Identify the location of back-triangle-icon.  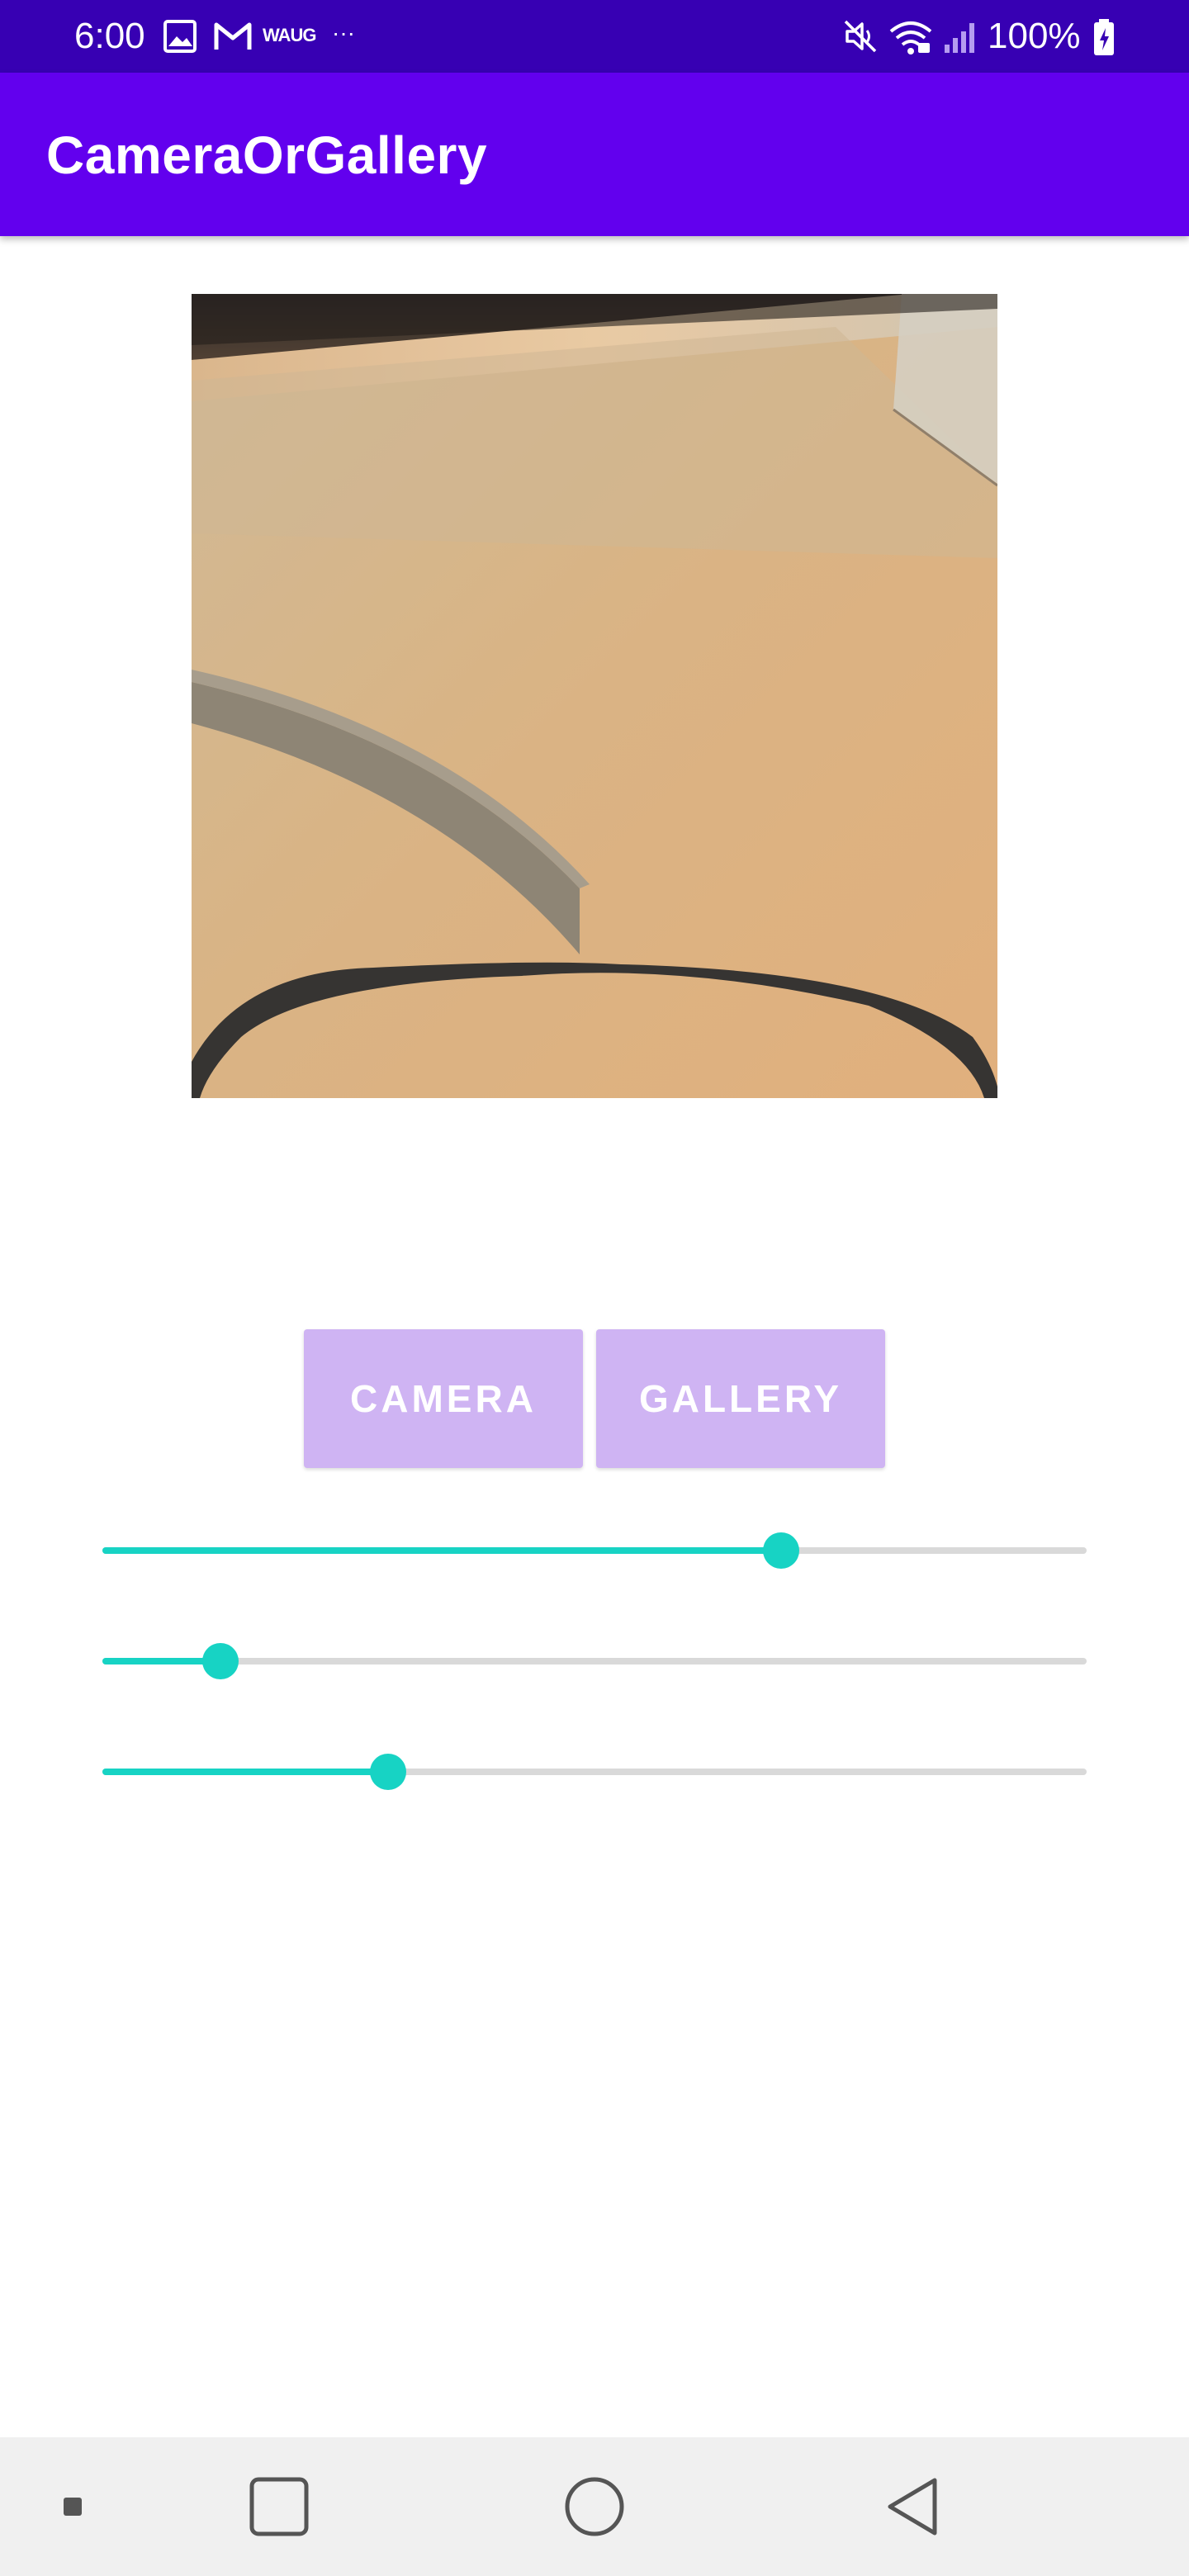
(912, 2506).